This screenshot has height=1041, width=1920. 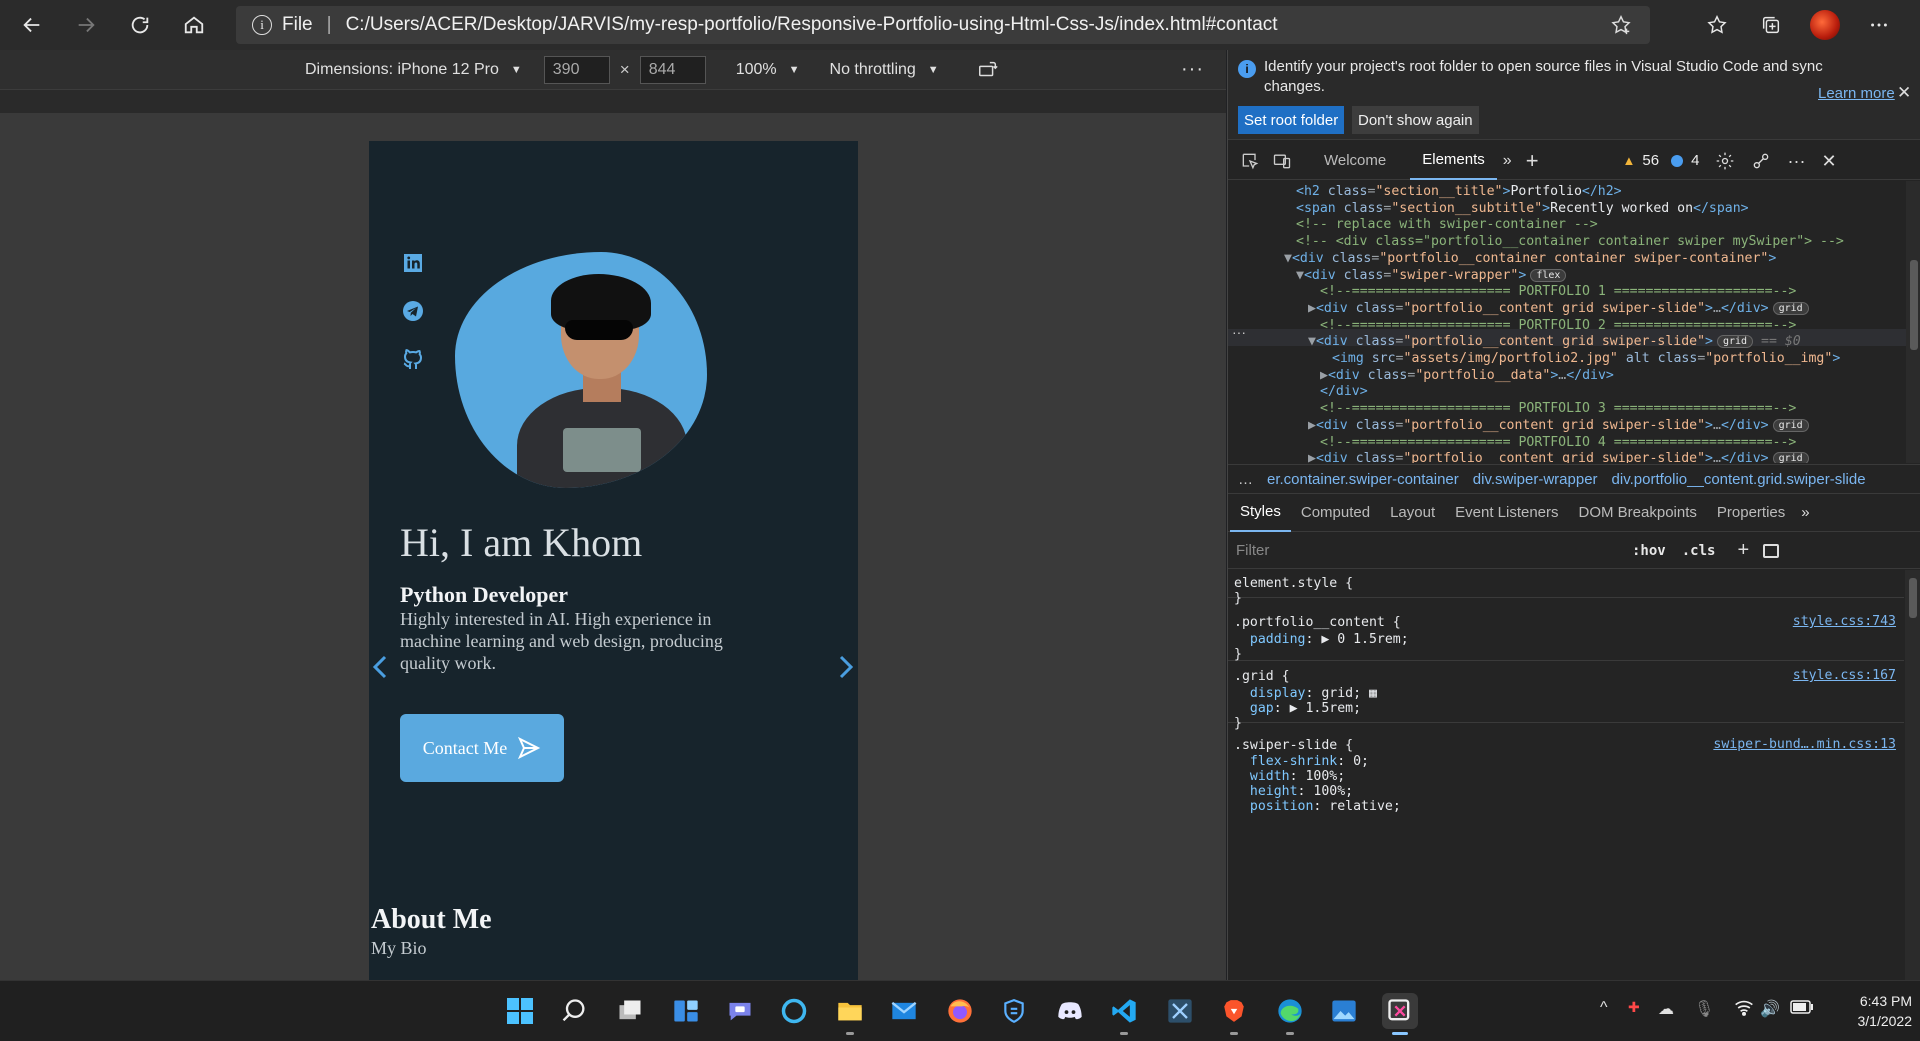 What do you see at coordinates (32, 25) in the screenshot?
I see `back-button` at bounding box center [32, 25].